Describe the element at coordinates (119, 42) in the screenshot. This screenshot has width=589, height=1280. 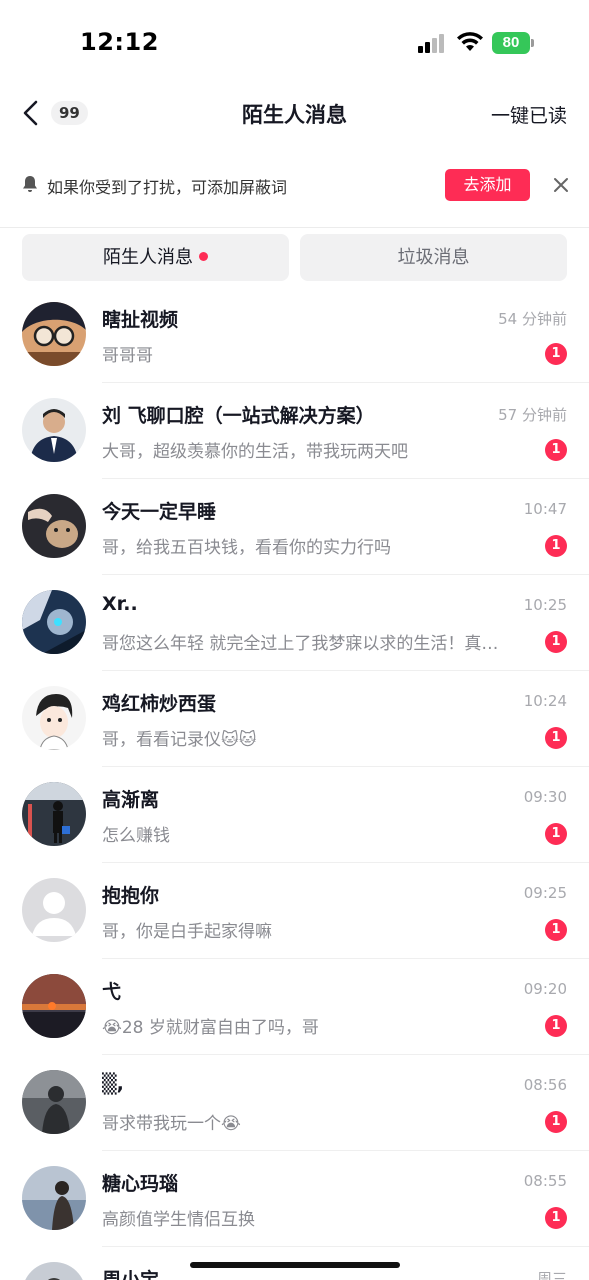
I see `status-time: 12:12` at that location.